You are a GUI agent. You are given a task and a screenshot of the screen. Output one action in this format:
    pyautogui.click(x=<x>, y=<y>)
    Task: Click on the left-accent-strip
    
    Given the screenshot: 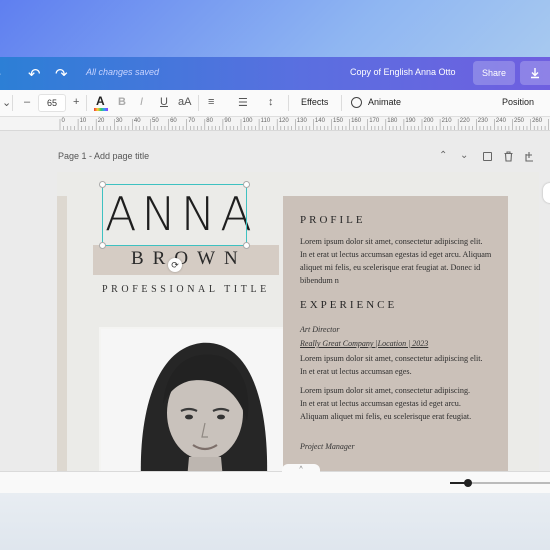 What is the action you would take?
    pyautogui.click(x=62, y=334)
    